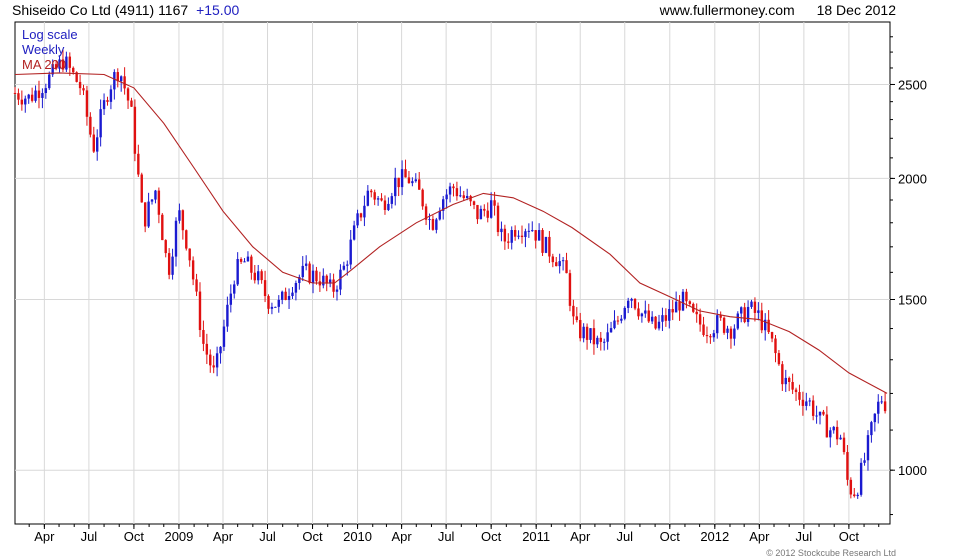  I want to click on x-tick-label: 2011, so click(536, 536).